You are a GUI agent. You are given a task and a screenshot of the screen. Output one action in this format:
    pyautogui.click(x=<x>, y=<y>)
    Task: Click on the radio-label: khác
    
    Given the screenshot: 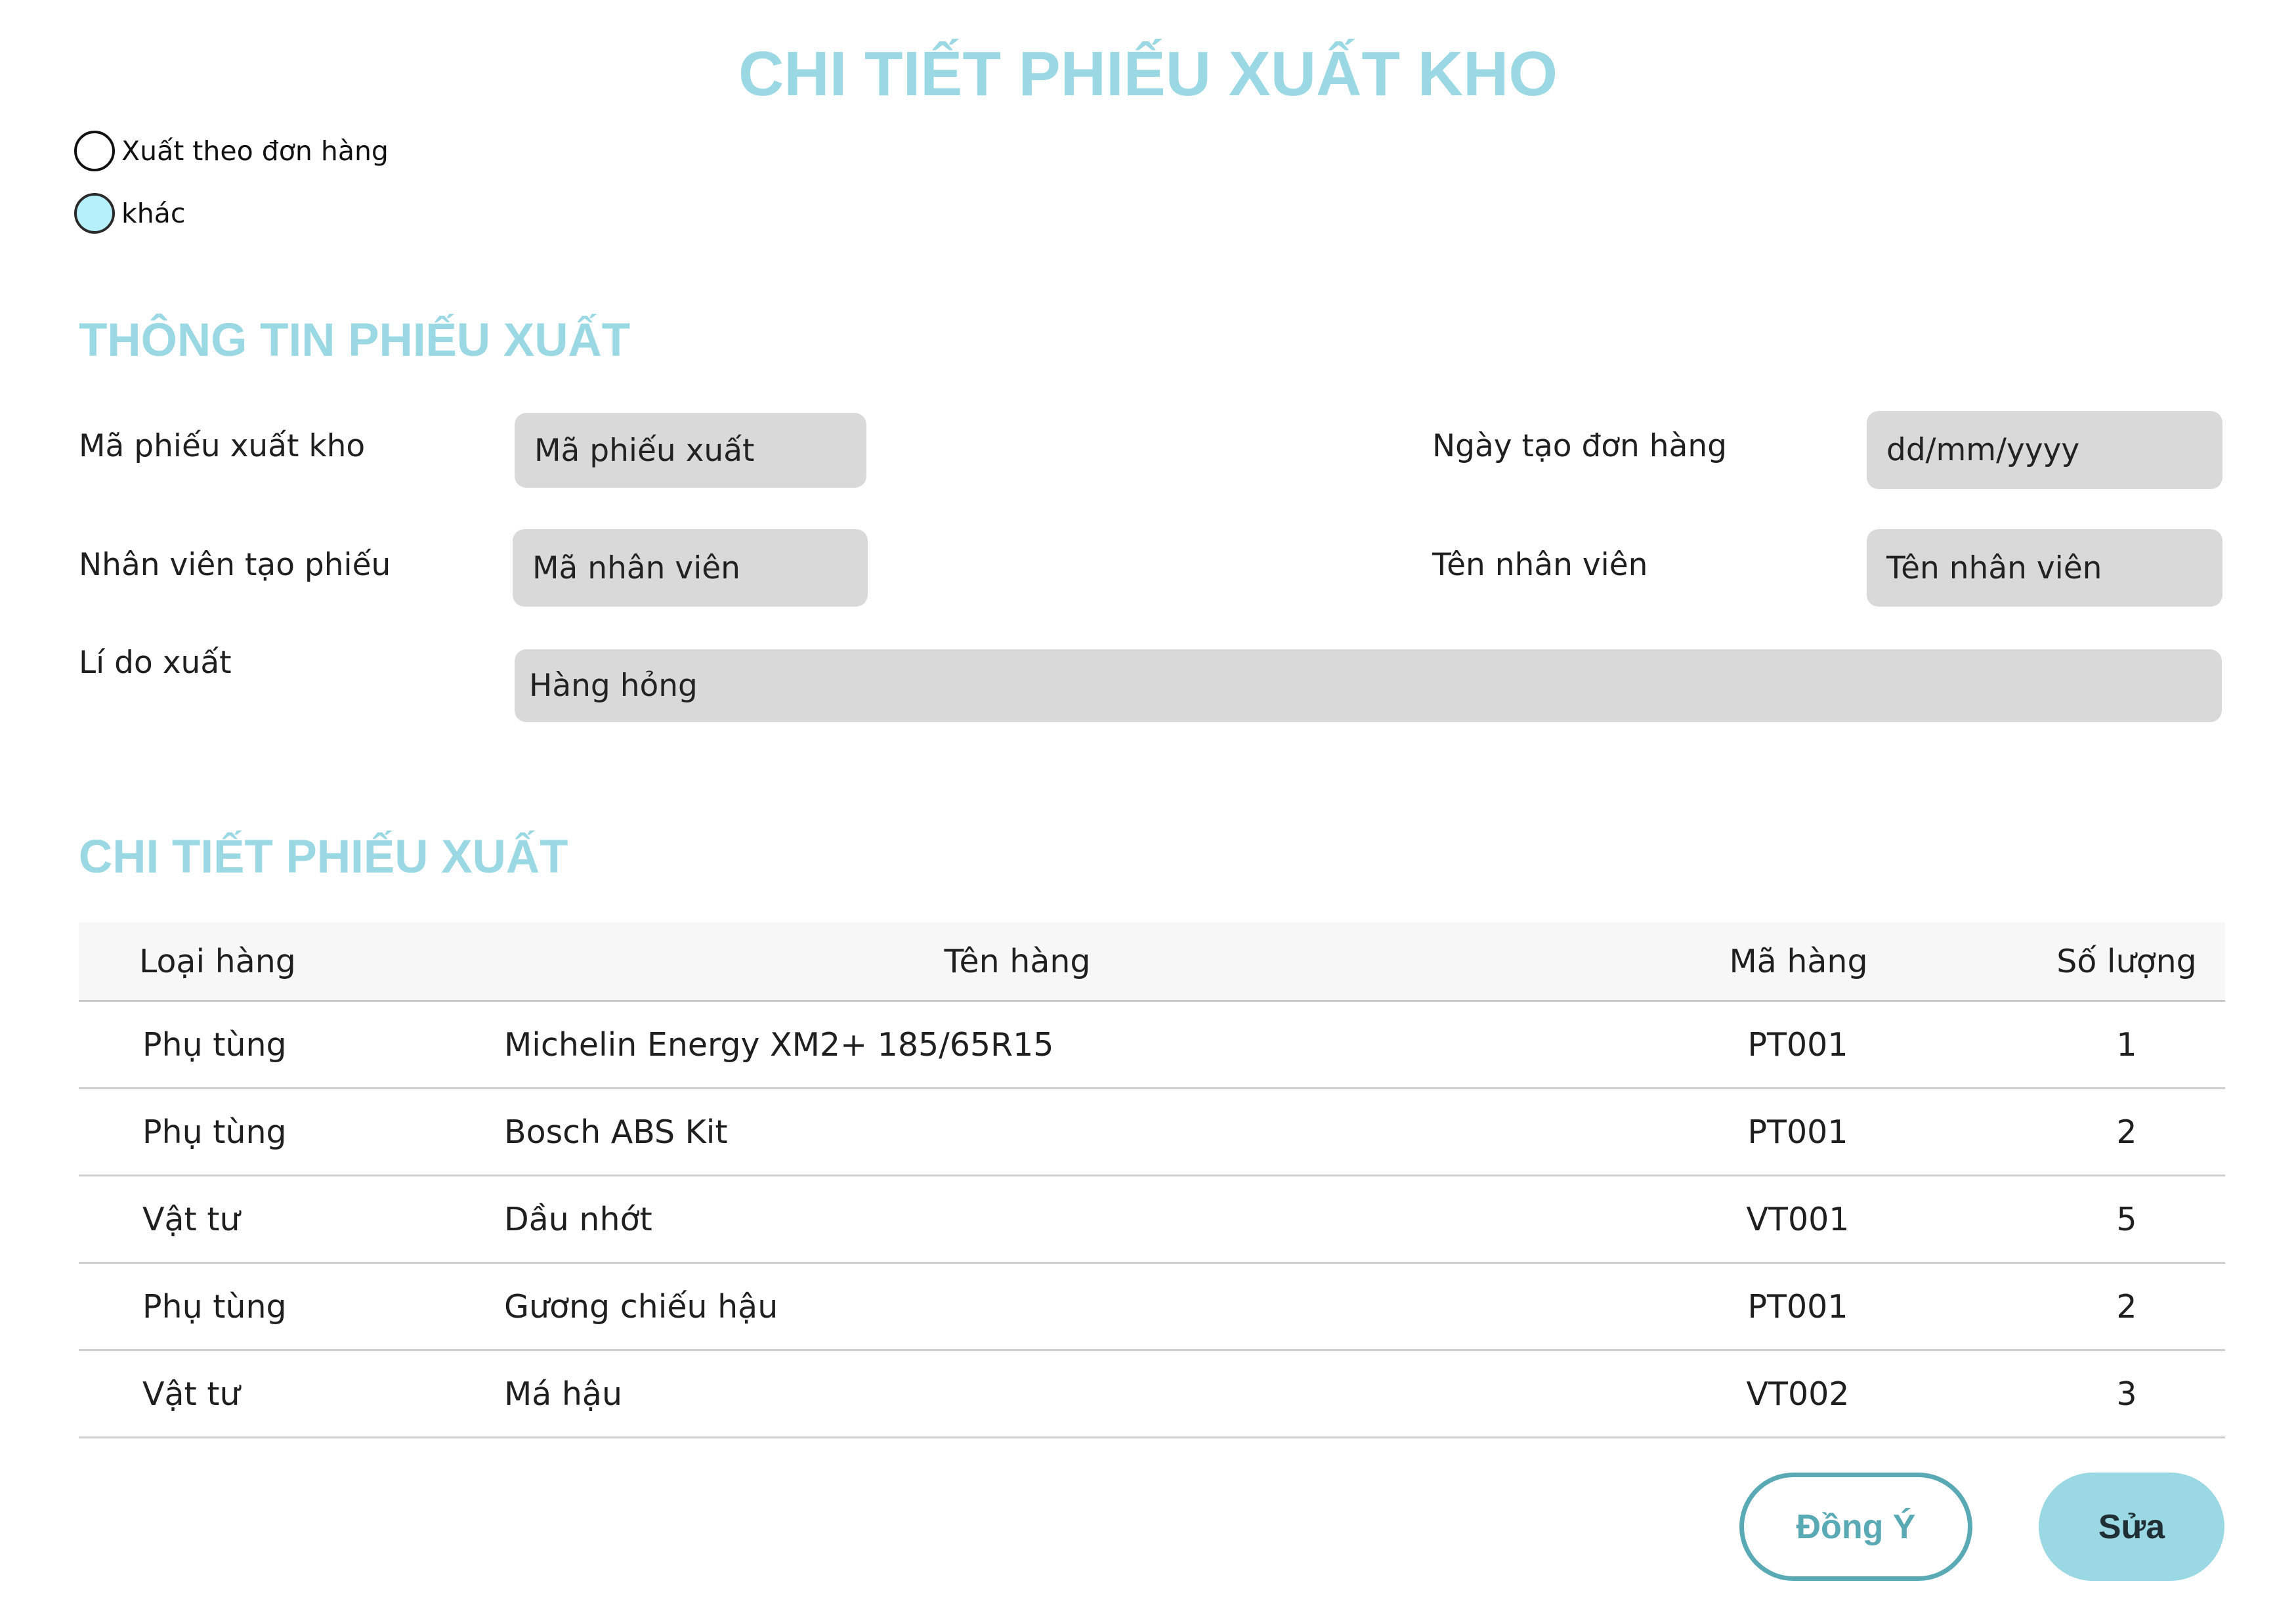 What is the action you would take?
    pyautogui.click(x=153, y=213)
    